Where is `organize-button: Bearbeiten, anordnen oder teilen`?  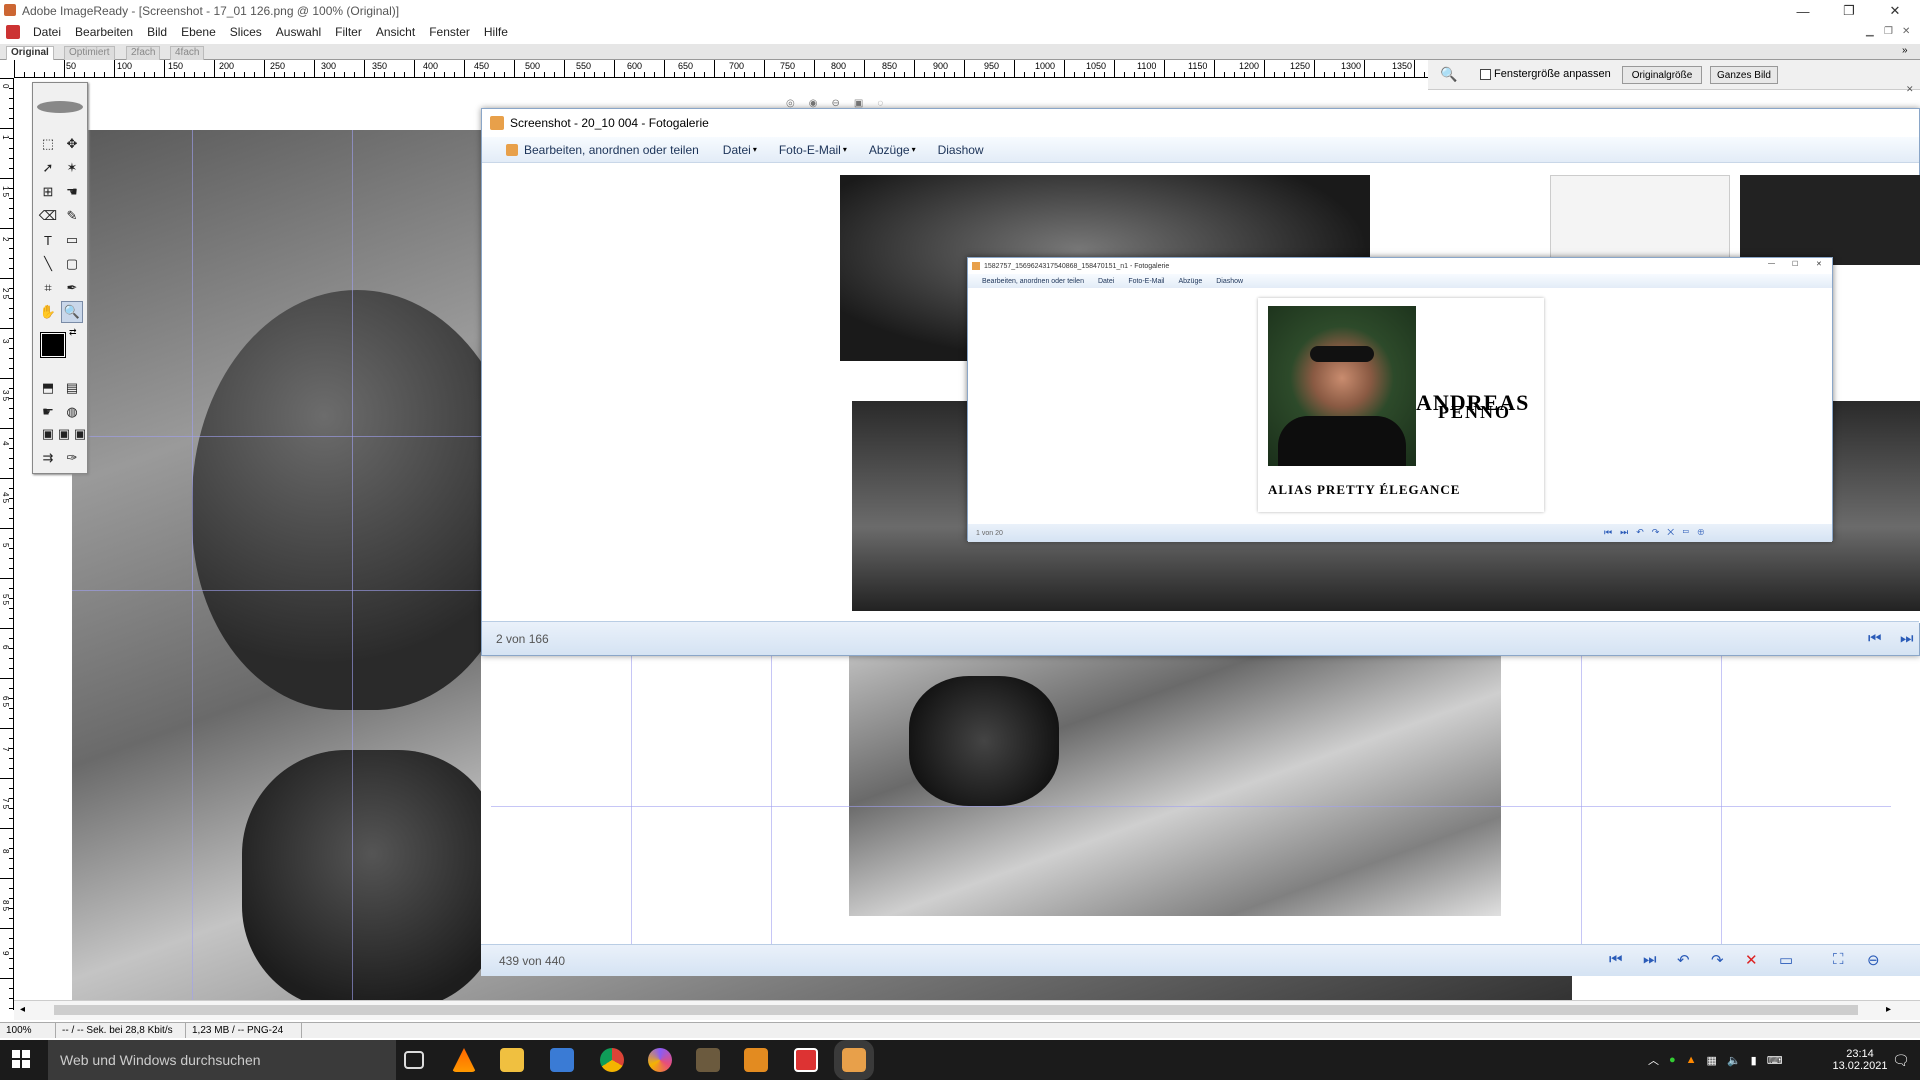
organize-button: Bearbeiten, anordnen oder teilen is located at coordinates (614, 150).